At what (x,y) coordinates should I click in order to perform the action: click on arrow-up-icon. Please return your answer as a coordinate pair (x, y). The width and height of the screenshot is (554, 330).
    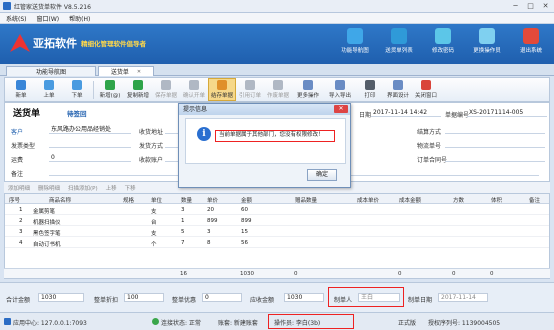
    Looking at the image, I should click on (49, 85).